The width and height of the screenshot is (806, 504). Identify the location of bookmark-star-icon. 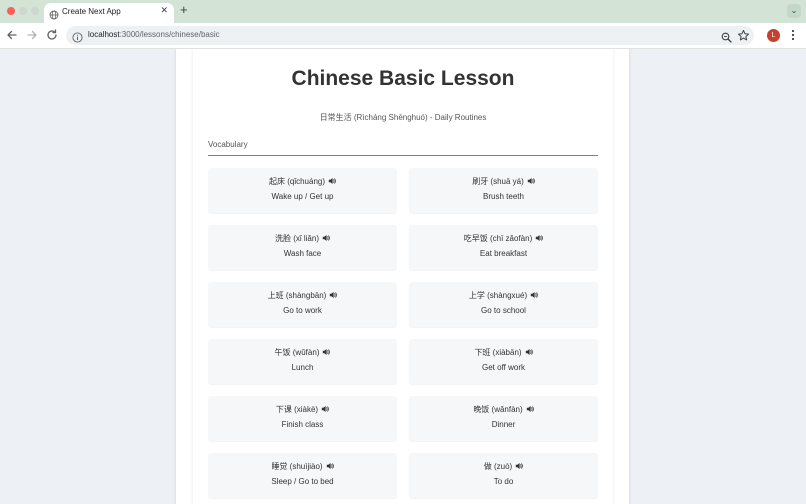
(743, 35).